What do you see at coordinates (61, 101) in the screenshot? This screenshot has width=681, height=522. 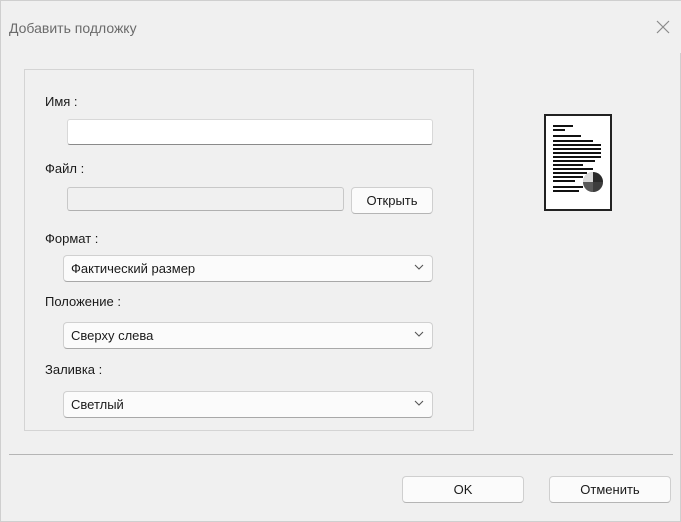 I see `name-label: Имя :` at bounding box center [61, 101].